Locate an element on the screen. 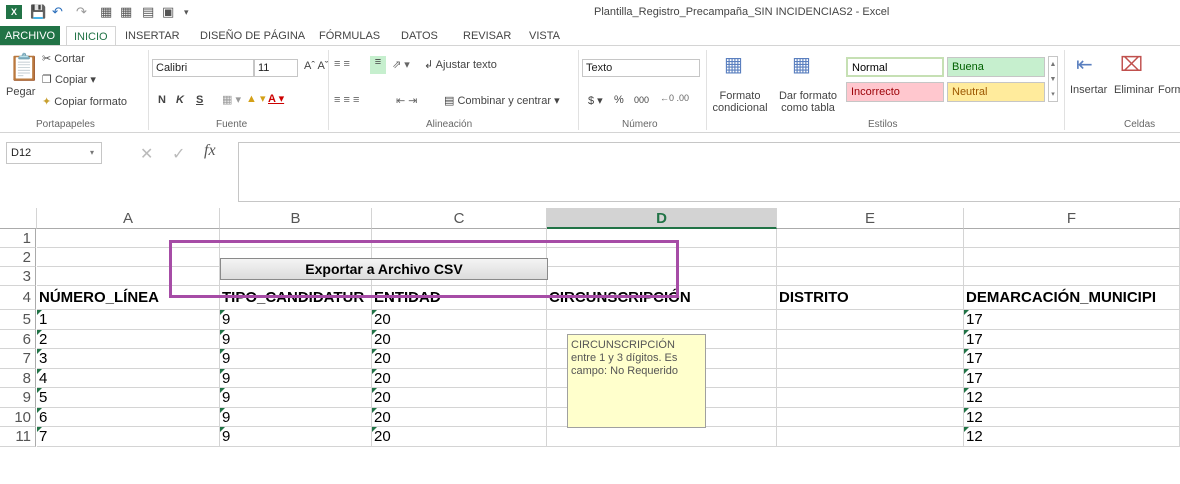 This screenshot has width=1180, height=484. row-header: 1 is located at coordinates (18, 238).